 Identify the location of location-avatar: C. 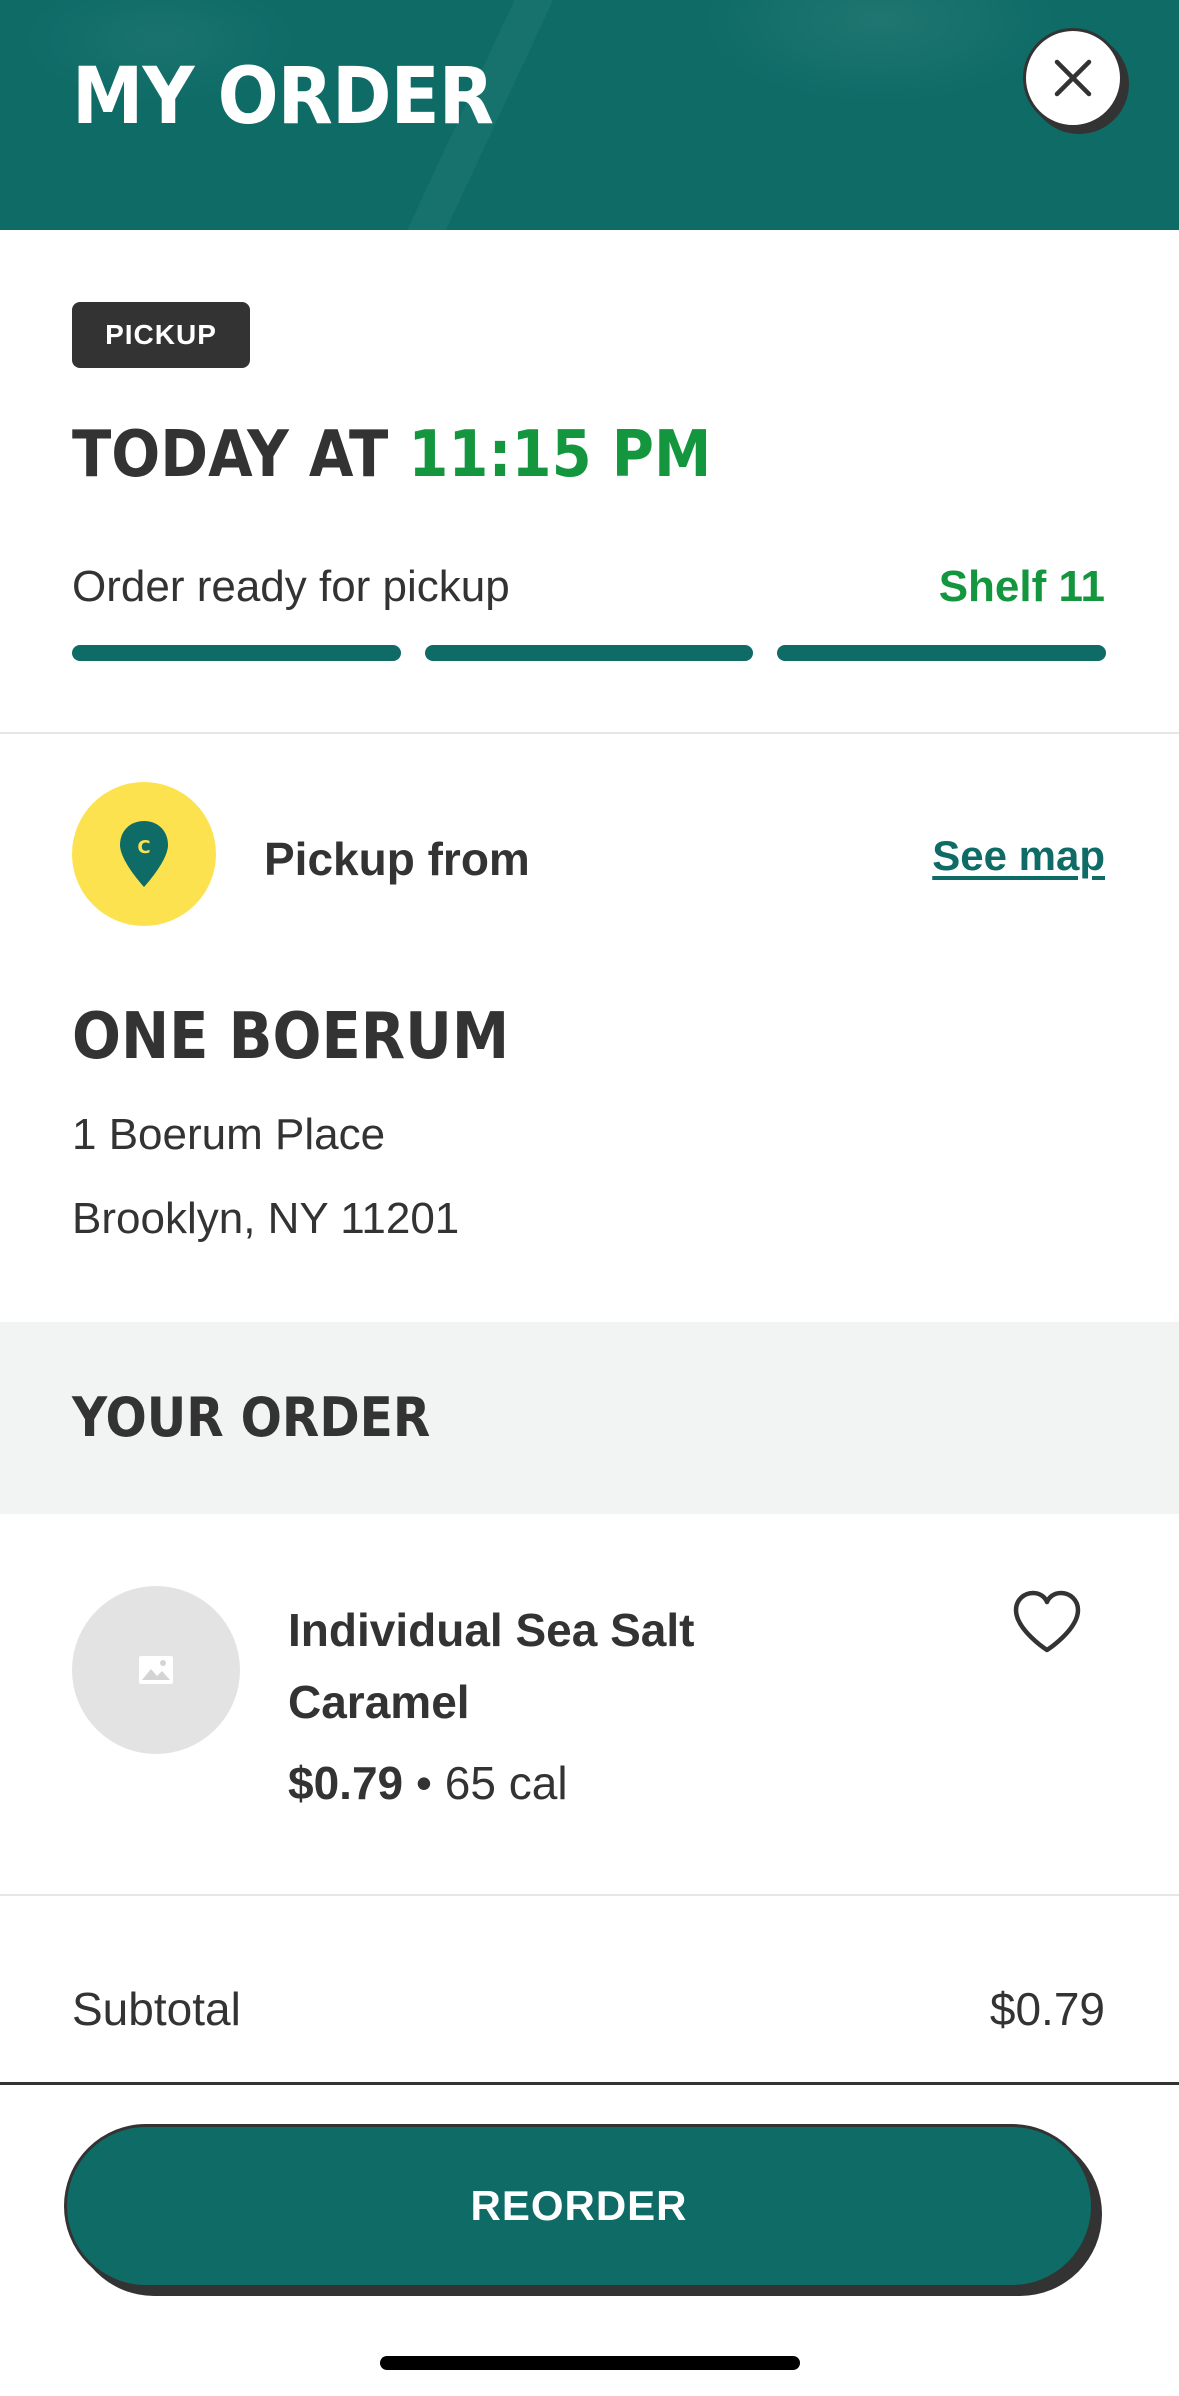
(144, 854).